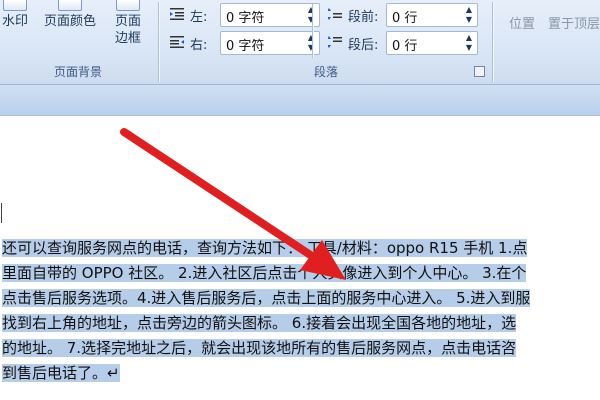 This screenshot has height=400, width=600. What do you see at coordinates (199, 45) in the screenshot?
I see `indent-right-label: 右:` at bounding box center [199, 45].